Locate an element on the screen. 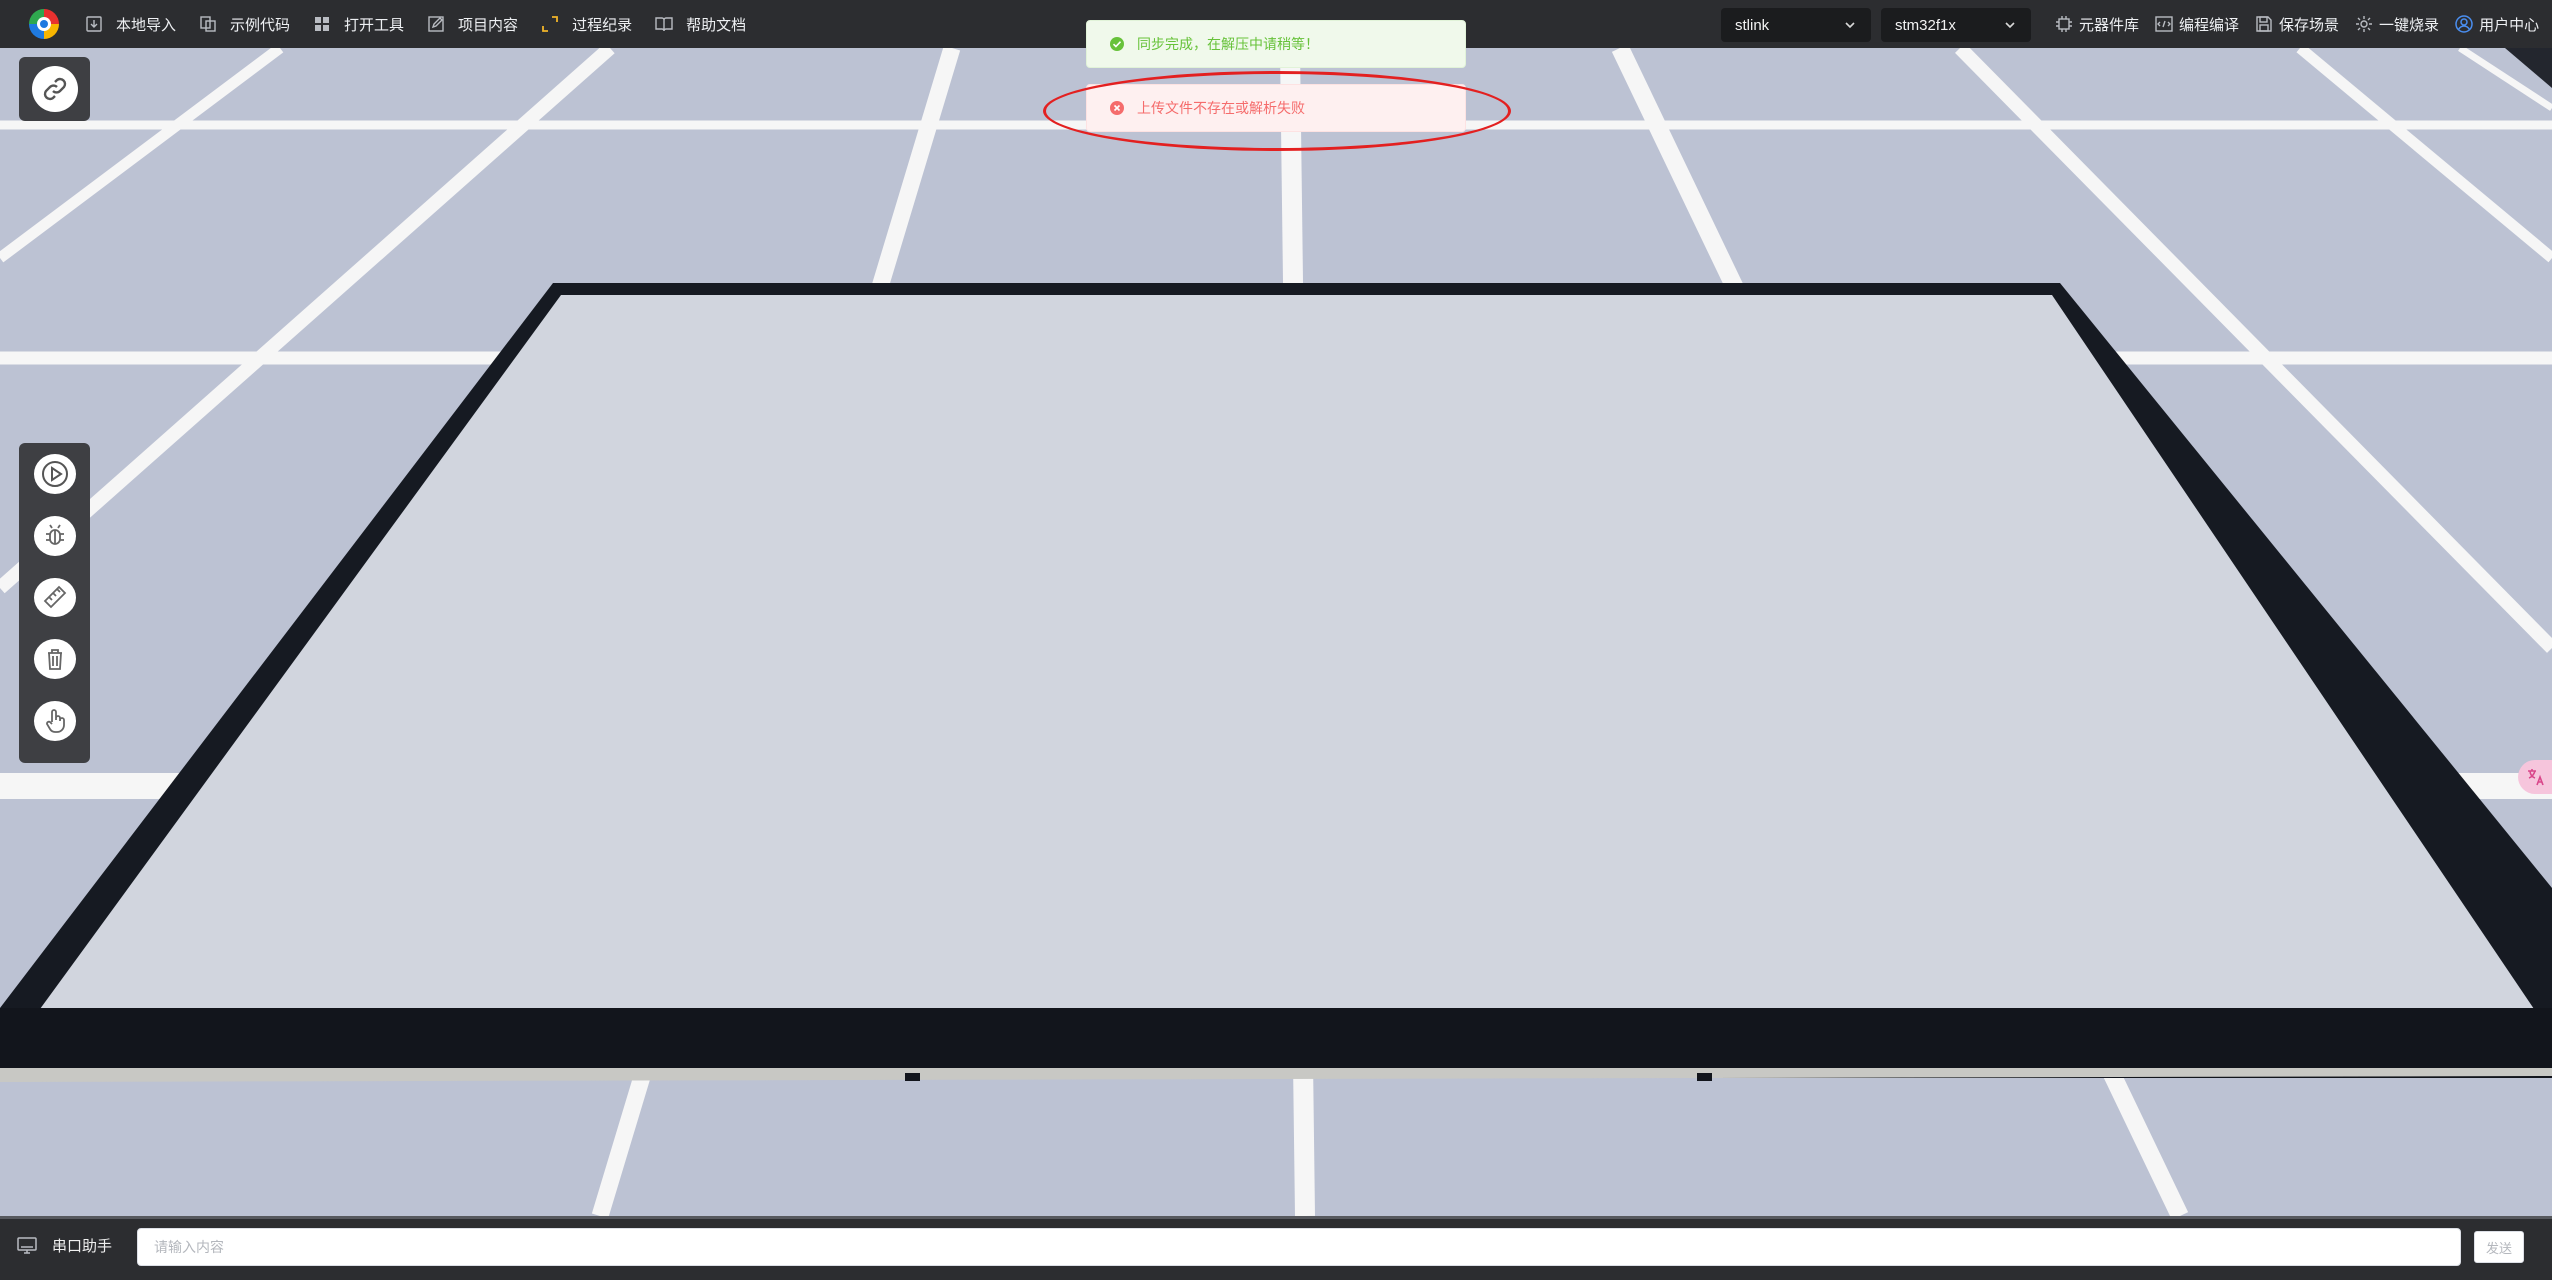 The image size is (2552, 1280). serial-assistant-bar: 串口助手 发送 is located at coordinates (1276, 1248).